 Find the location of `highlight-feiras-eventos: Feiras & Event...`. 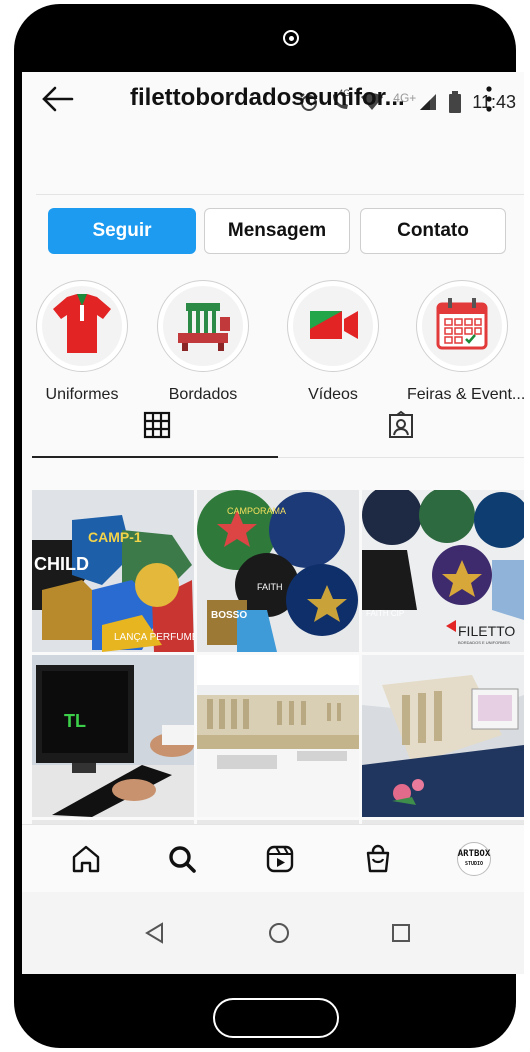

highlight-feiras-eventos: Feiras & Event... is located at coordinates (465, 342).